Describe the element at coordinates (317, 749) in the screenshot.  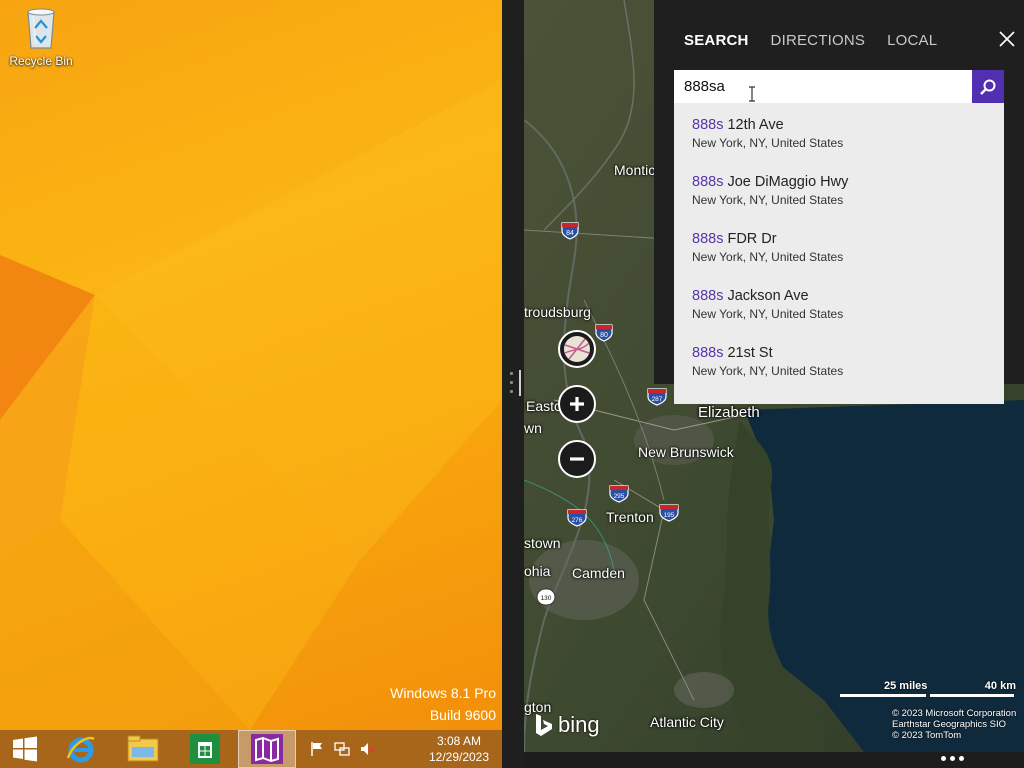
I see `flag-icon` at that location.